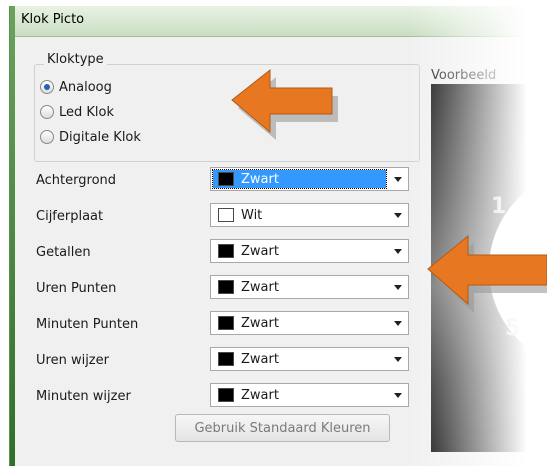 Image resolution: width=547 pixels, height=466 pixels. I want to click on radio-led-klok-dot, so click(47, 112).